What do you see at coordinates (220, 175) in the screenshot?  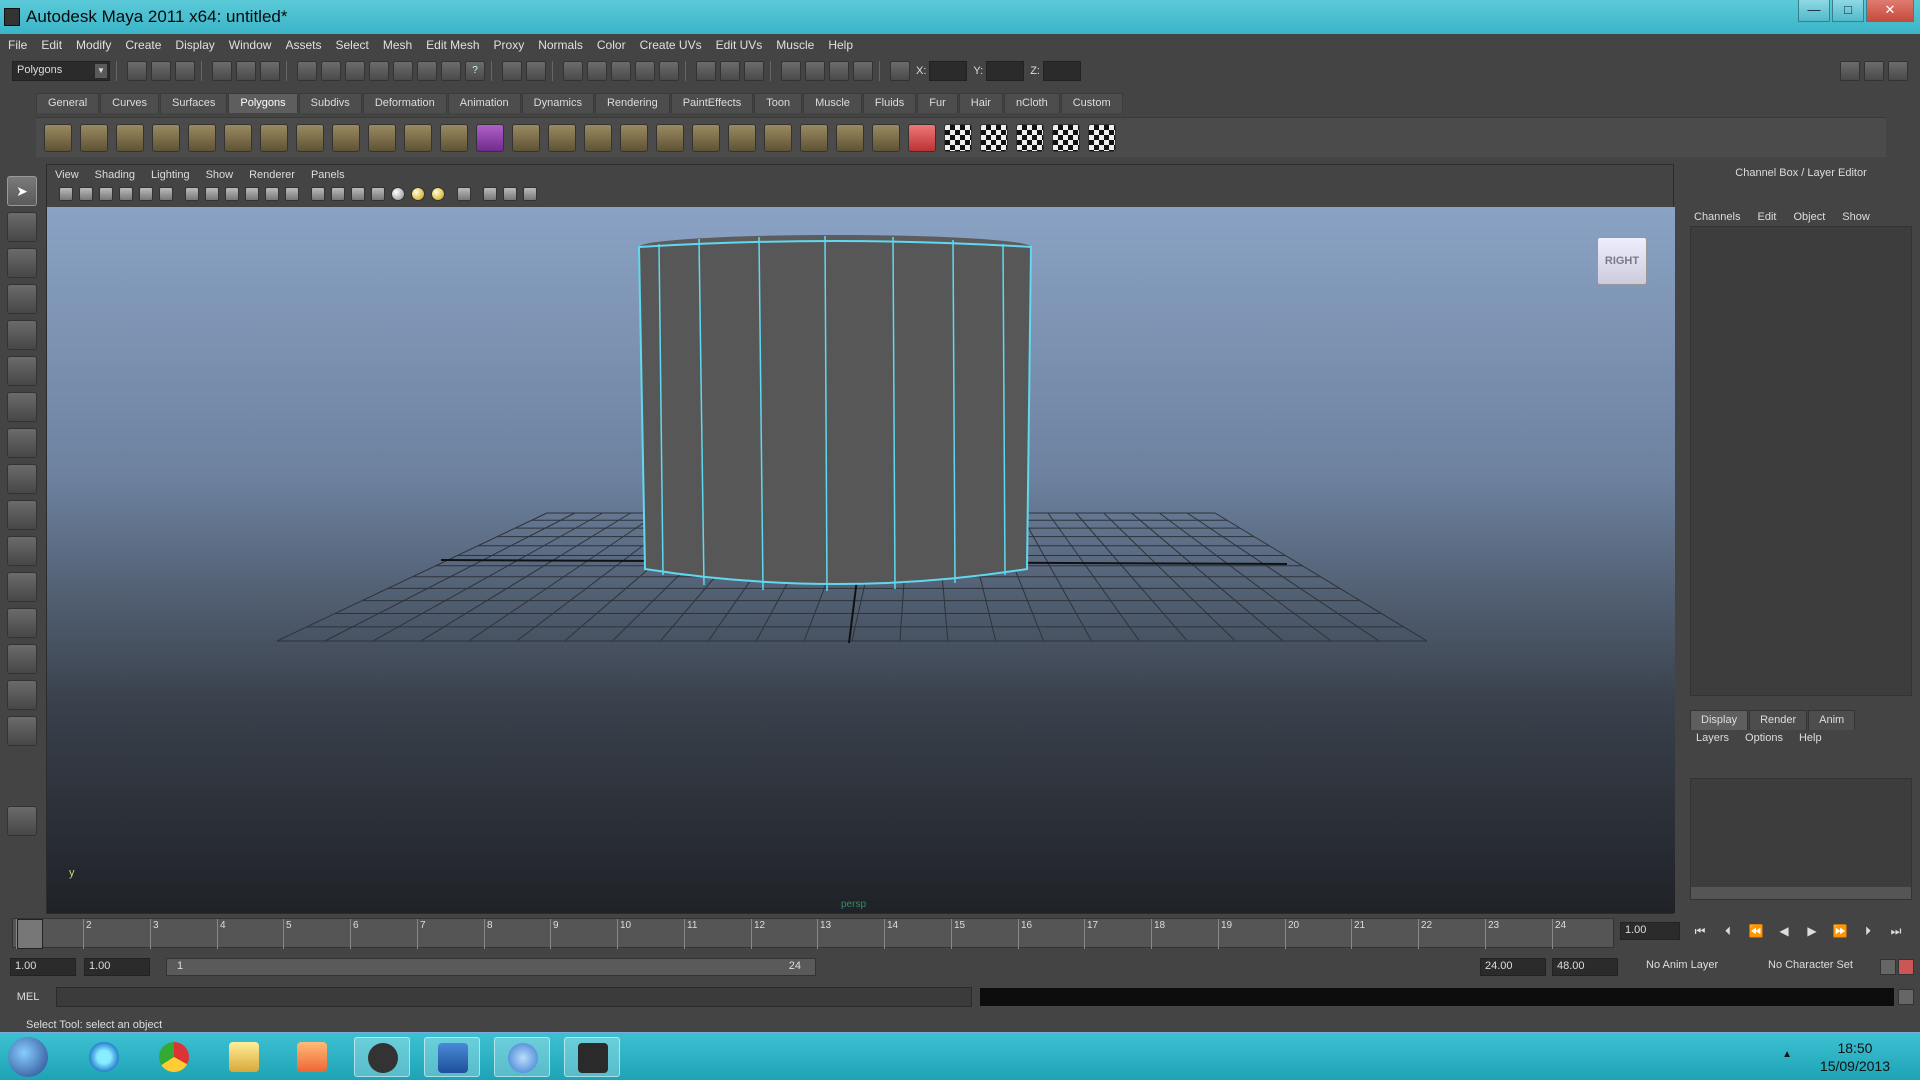 I see `panel-menu-show: Show` at bounding box center [220, 175].